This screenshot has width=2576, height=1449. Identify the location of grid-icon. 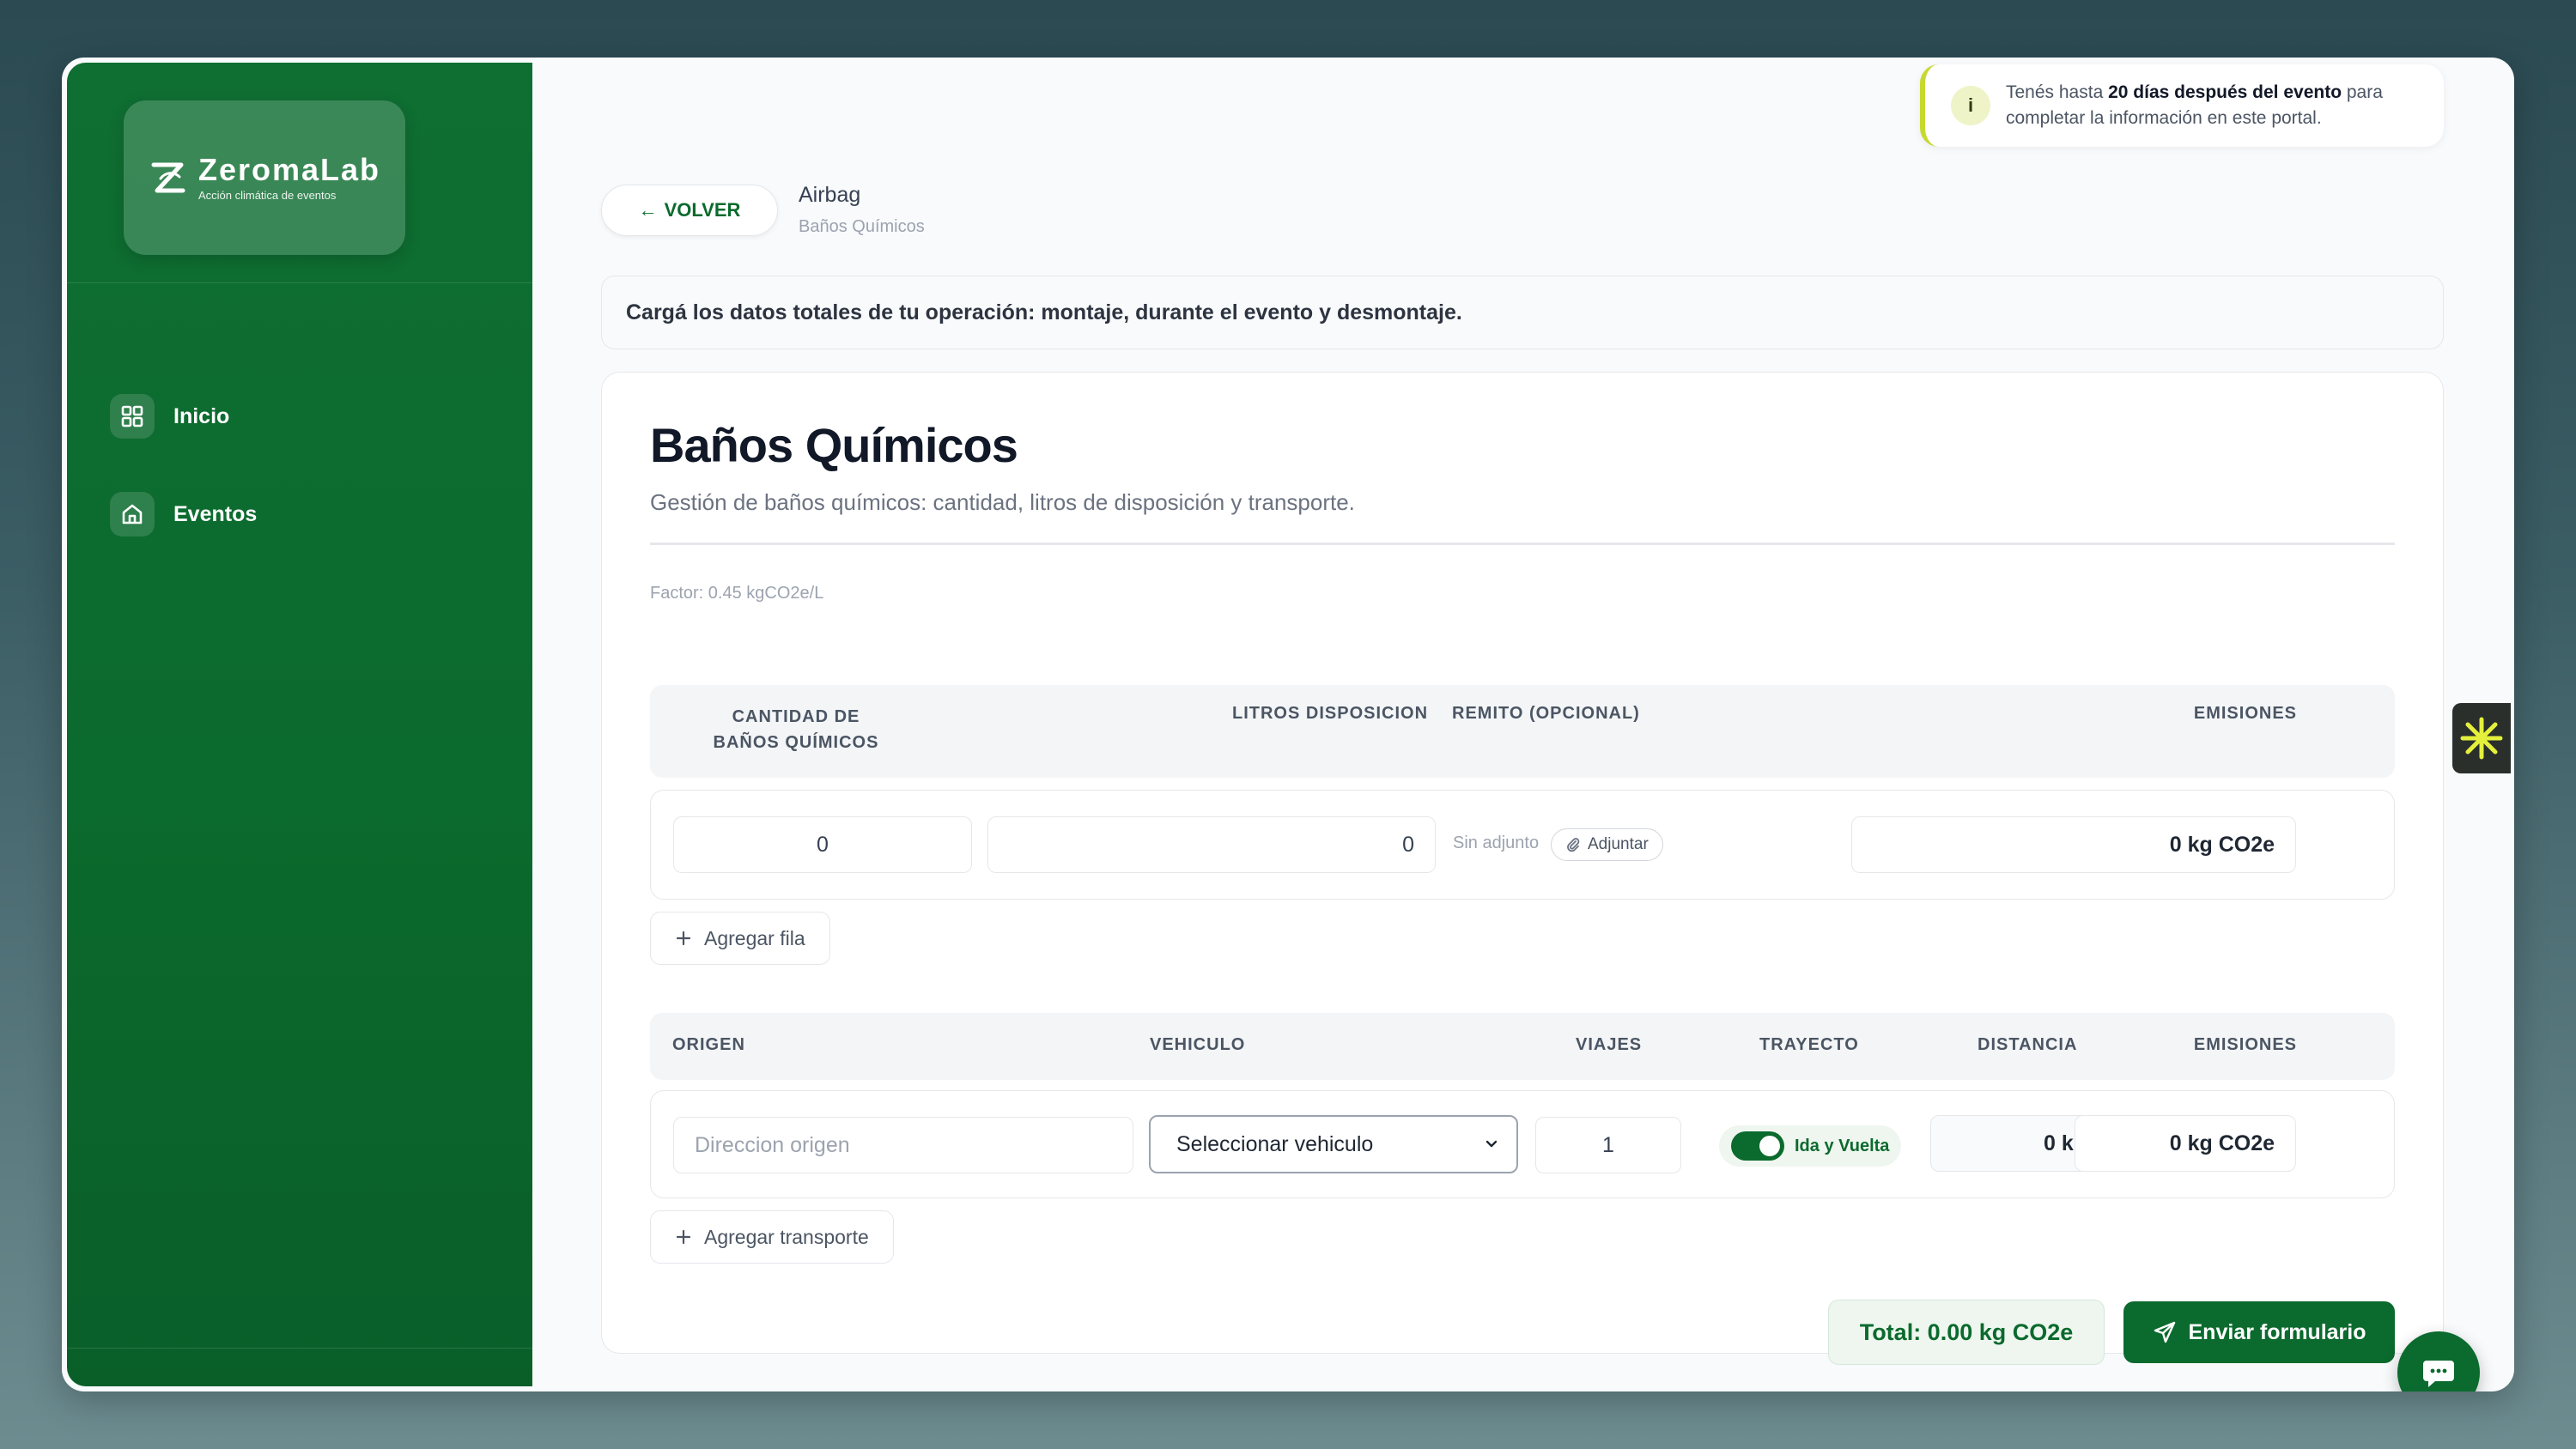
(132, 416).